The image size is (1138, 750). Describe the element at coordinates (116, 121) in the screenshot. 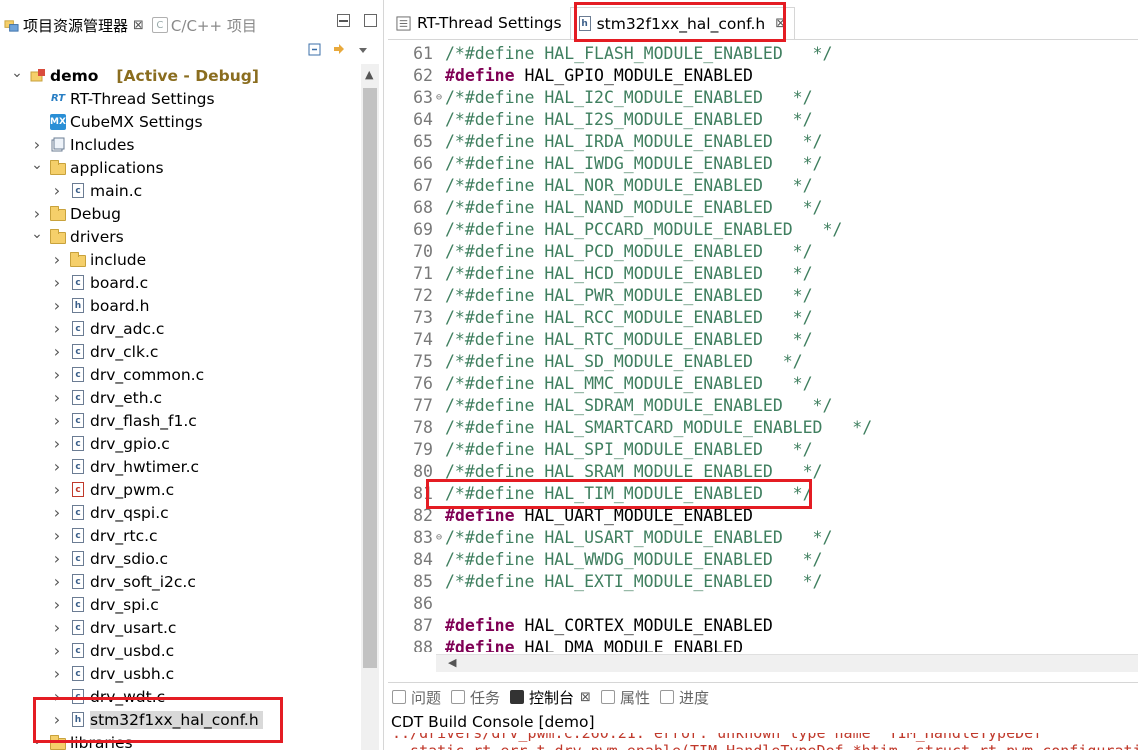

I see `tree-item: MX CubeMX Settings` at that location.